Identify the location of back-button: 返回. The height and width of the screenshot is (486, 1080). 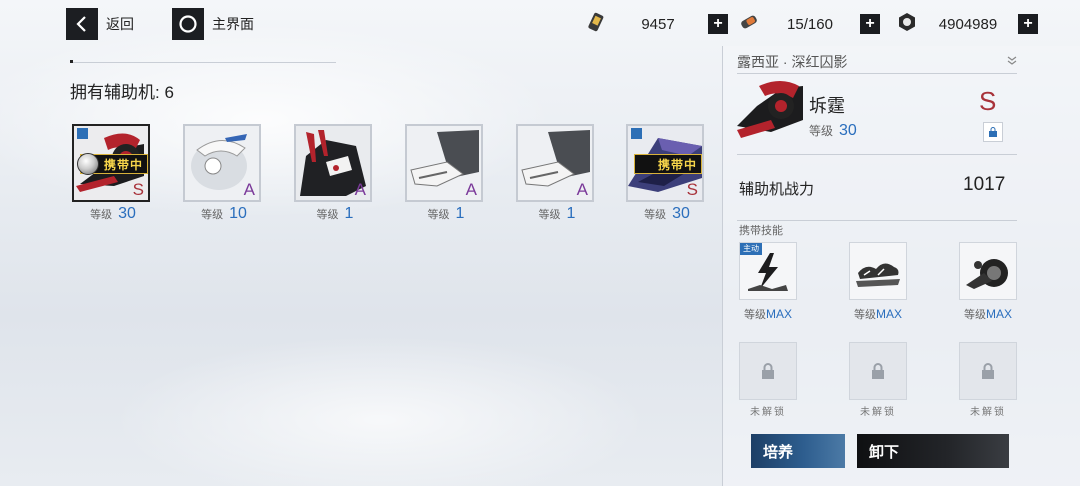
(100, 24).